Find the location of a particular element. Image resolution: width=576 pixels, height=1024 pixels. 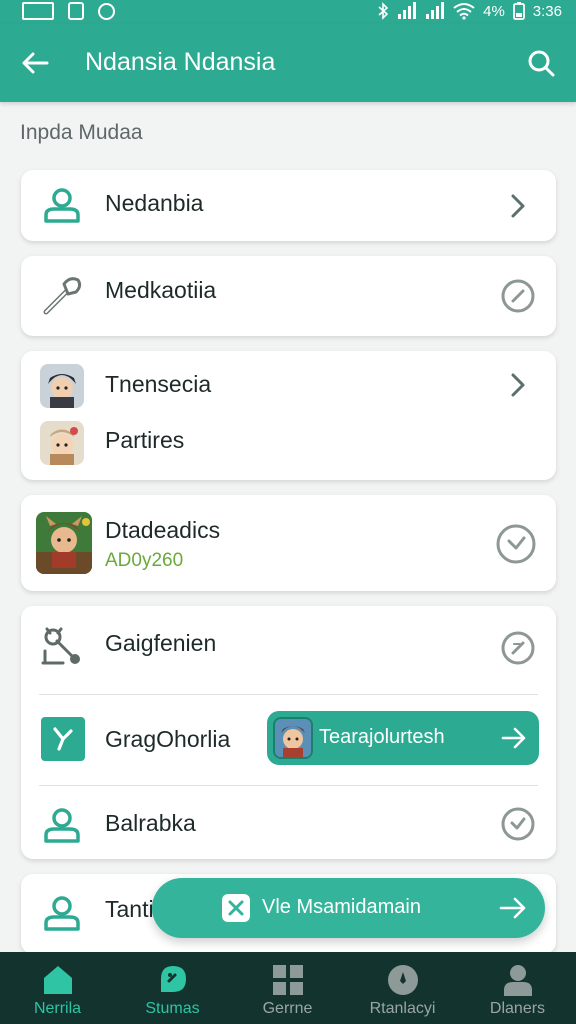

nav-item-gerrne: Gerrne is located at coordinates (287, 988).